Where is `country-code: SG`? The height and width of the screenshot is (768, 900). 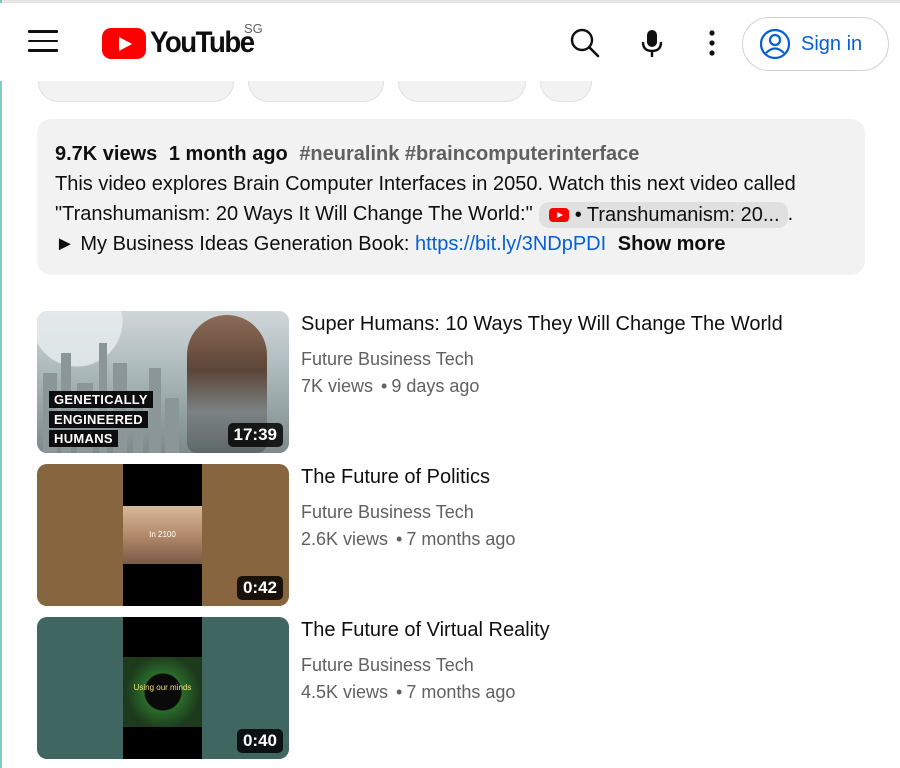
country-code: SG is located at coordinates (253, 28).